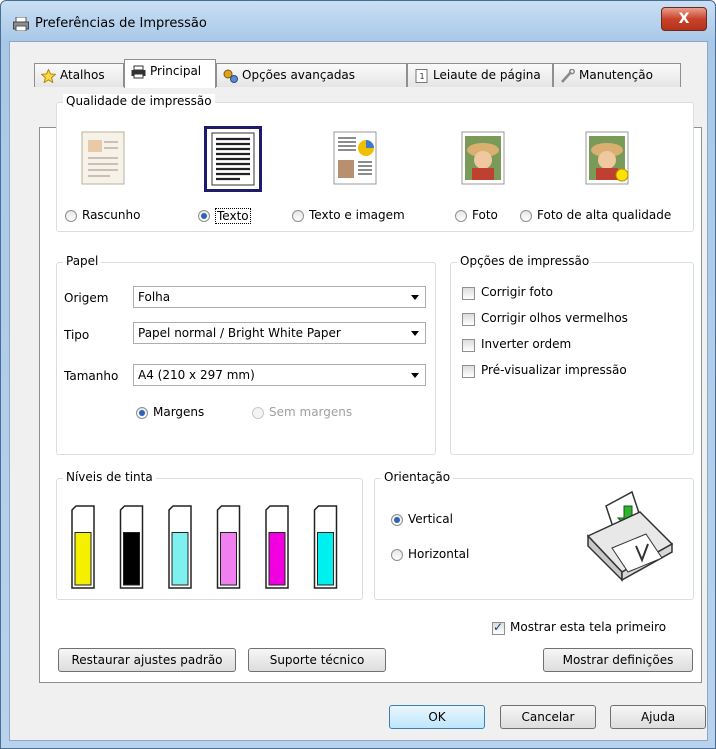 This screenshot has width=716, height=749. What do you see at coordinates (618, 660) in the screenshot?
I see `show-settings-button: Mostrar definições` at bounding box center [618, 660].